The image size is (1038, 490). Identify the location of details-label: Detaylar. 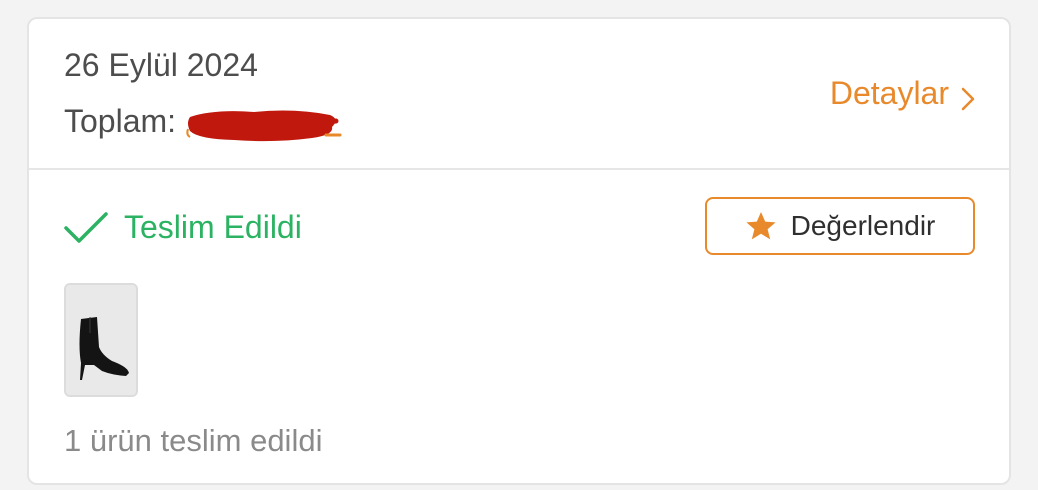
(889, 93).